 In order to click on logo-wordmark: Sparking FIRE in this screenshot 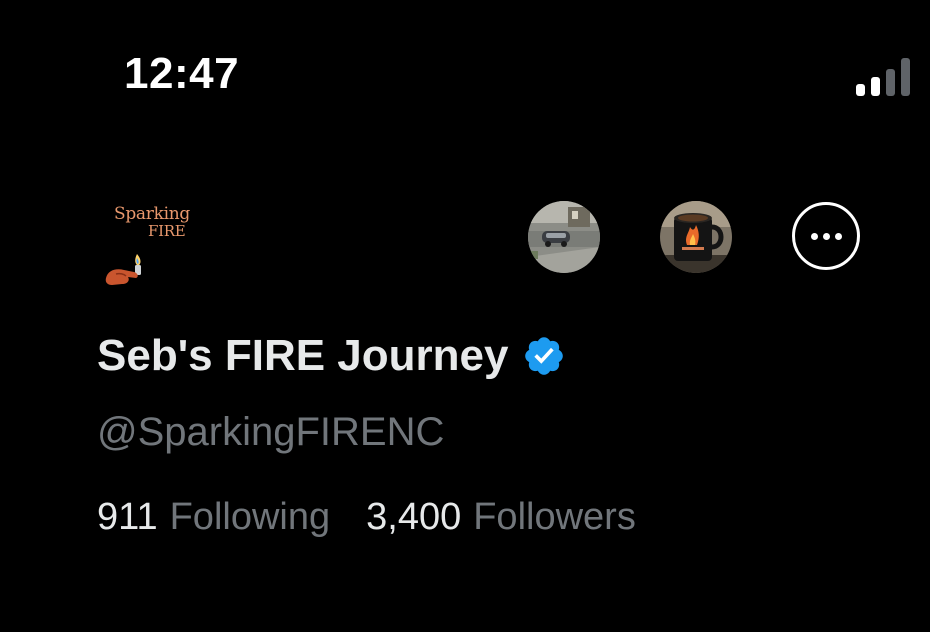, I will do `click(152, 222)`.